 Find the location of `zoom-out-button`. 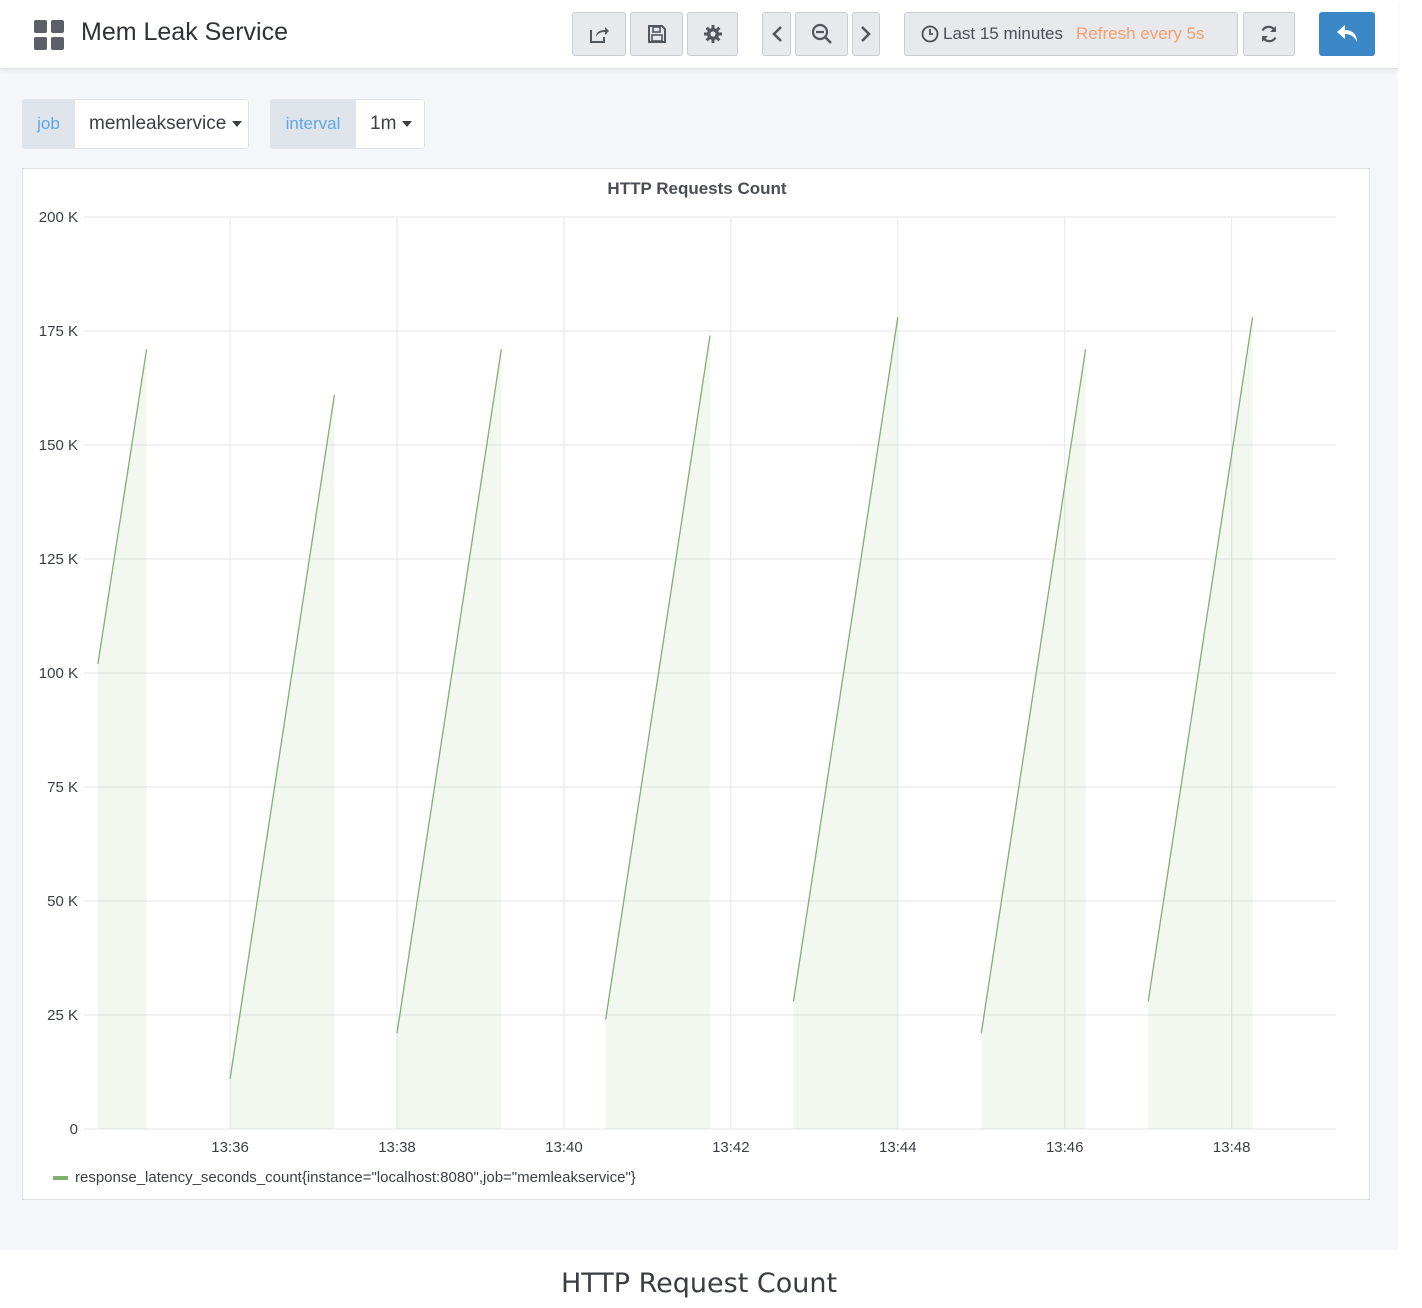

zoom-out-button is located at coordinates (821, 34).